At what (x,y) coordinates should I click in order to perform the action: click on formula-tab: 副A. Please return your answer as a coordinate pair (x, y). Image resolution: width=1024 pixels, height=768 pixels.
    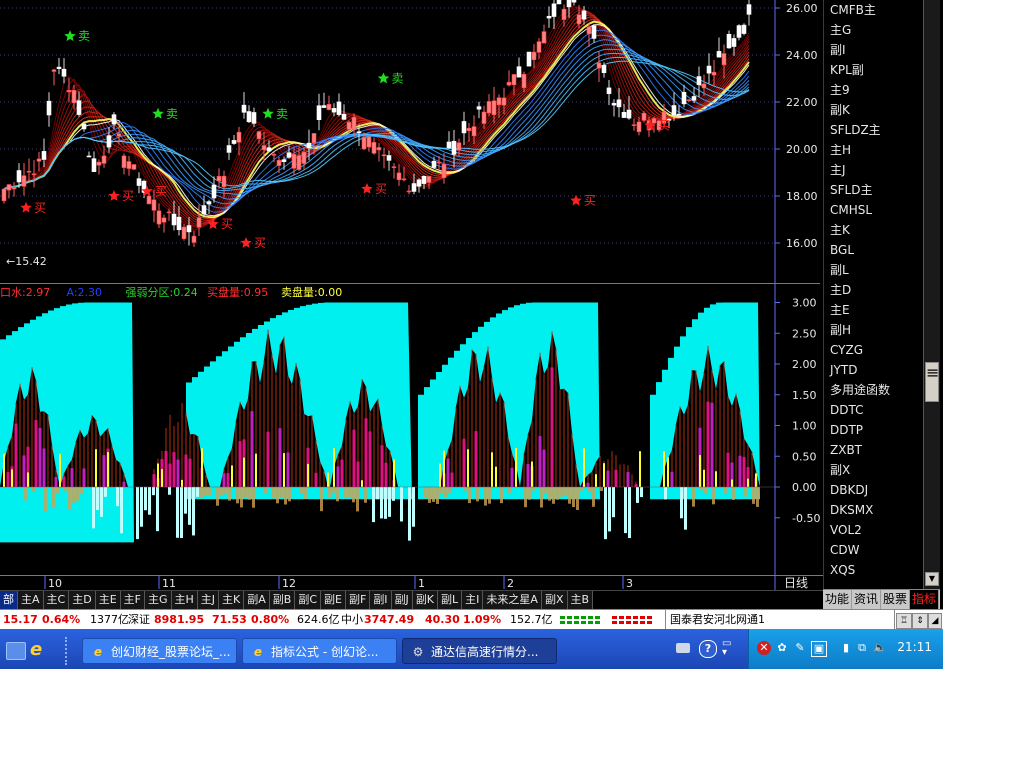
    Looking at the image, I should click on (257, 600).